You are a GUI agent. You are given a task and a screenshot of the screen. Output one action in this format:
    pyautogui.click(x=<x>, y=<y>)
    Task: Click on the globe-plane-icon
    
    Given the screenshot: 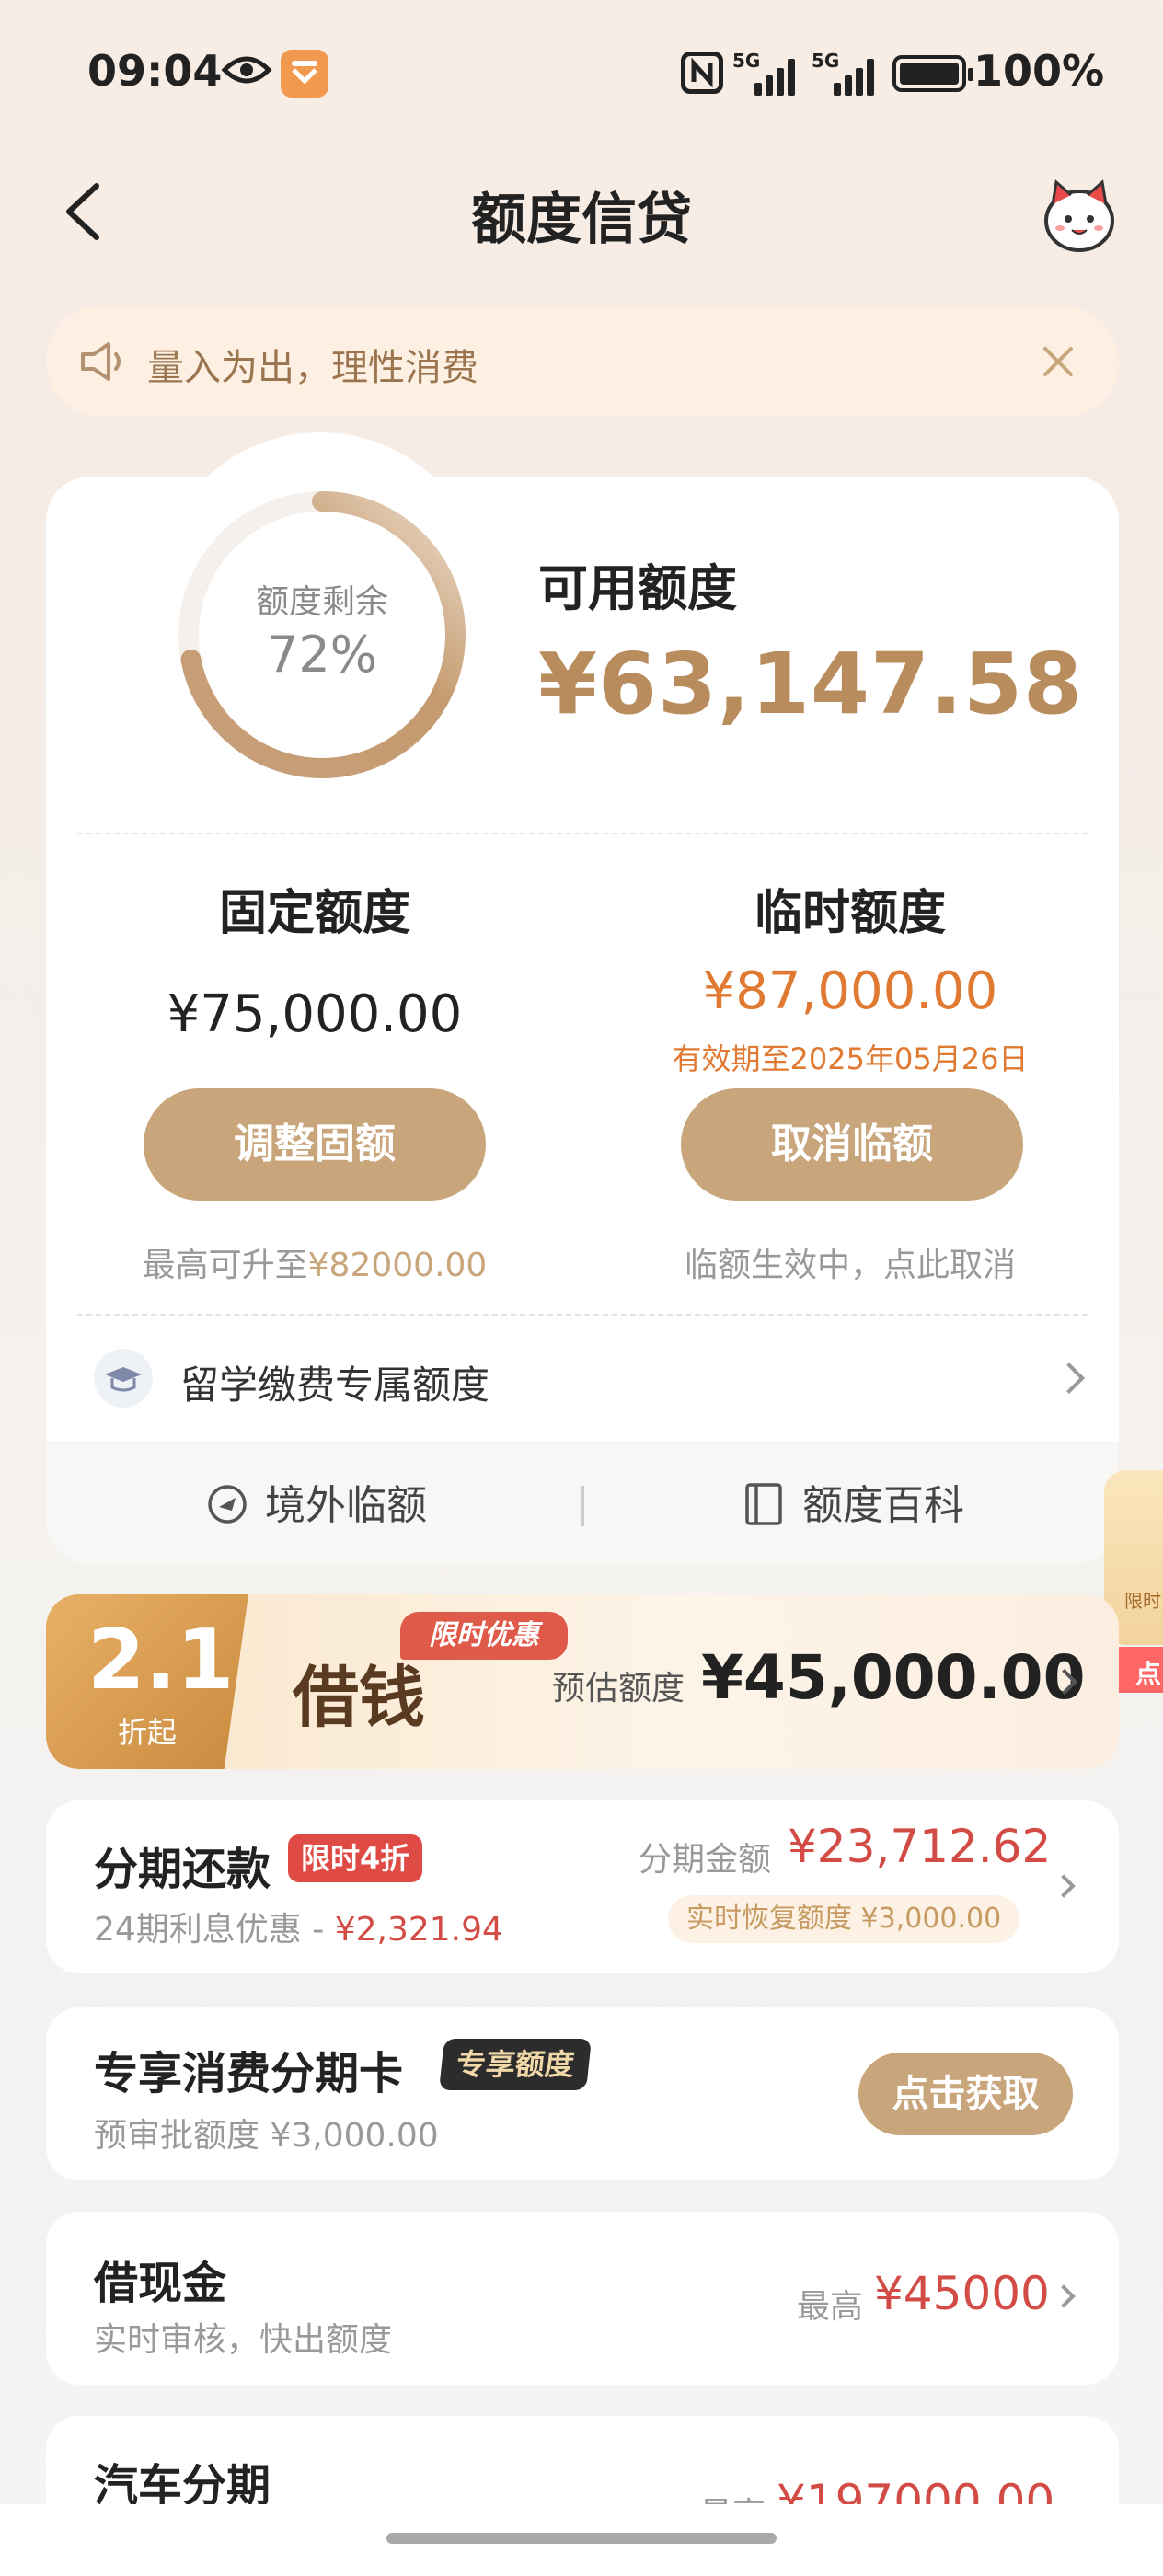 What is the action you would take?
    pyautogui.click(x=228, y=1504)
    